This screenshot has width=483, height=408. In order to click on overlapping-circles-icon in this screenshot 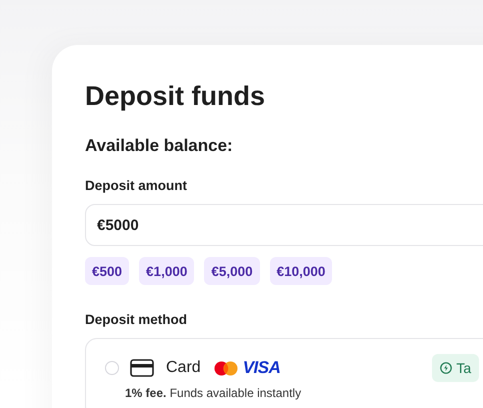, I will do `click(226, 368)`.